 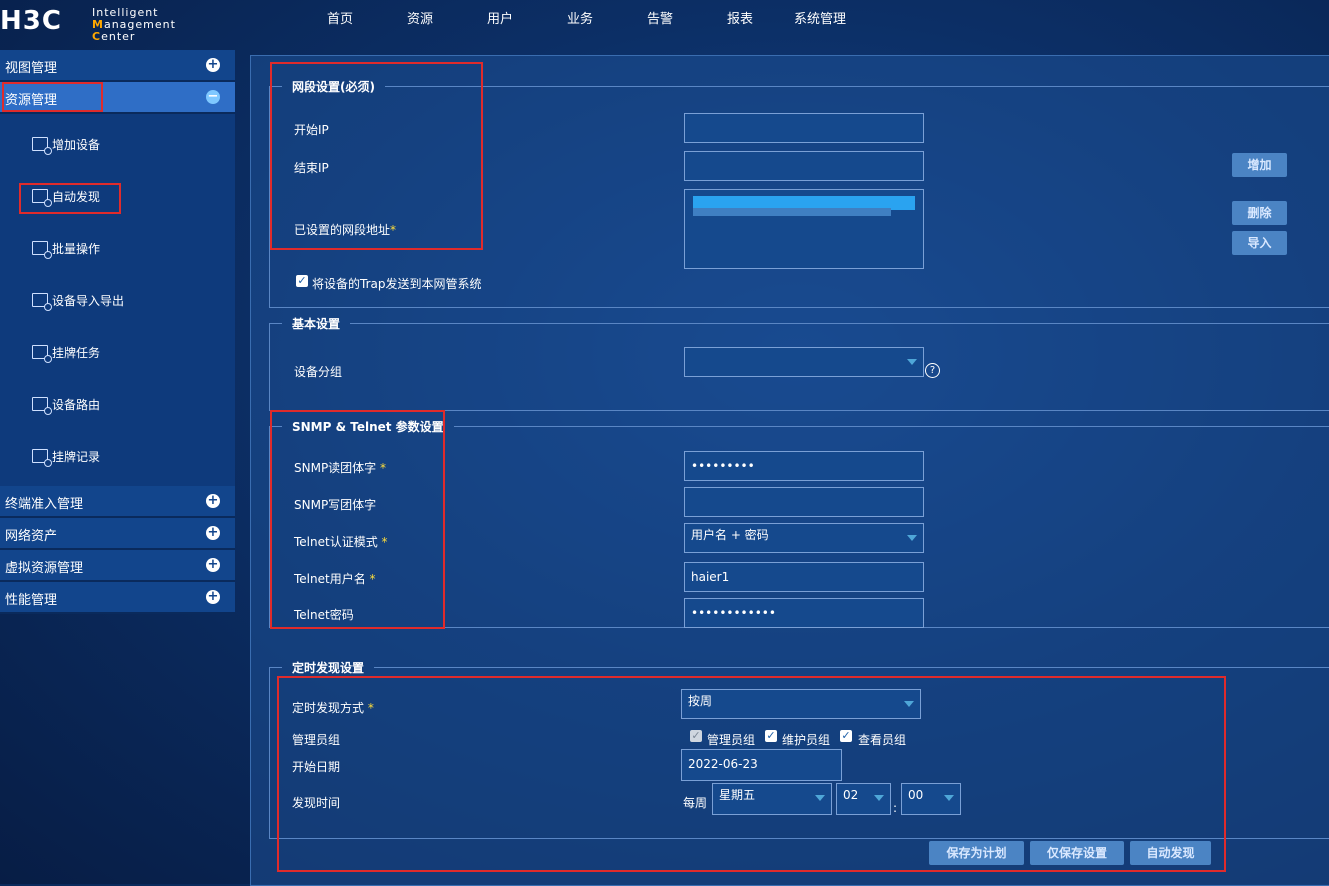 I want to click on section-title: 定时发现设置, so click(x=328, y=668).